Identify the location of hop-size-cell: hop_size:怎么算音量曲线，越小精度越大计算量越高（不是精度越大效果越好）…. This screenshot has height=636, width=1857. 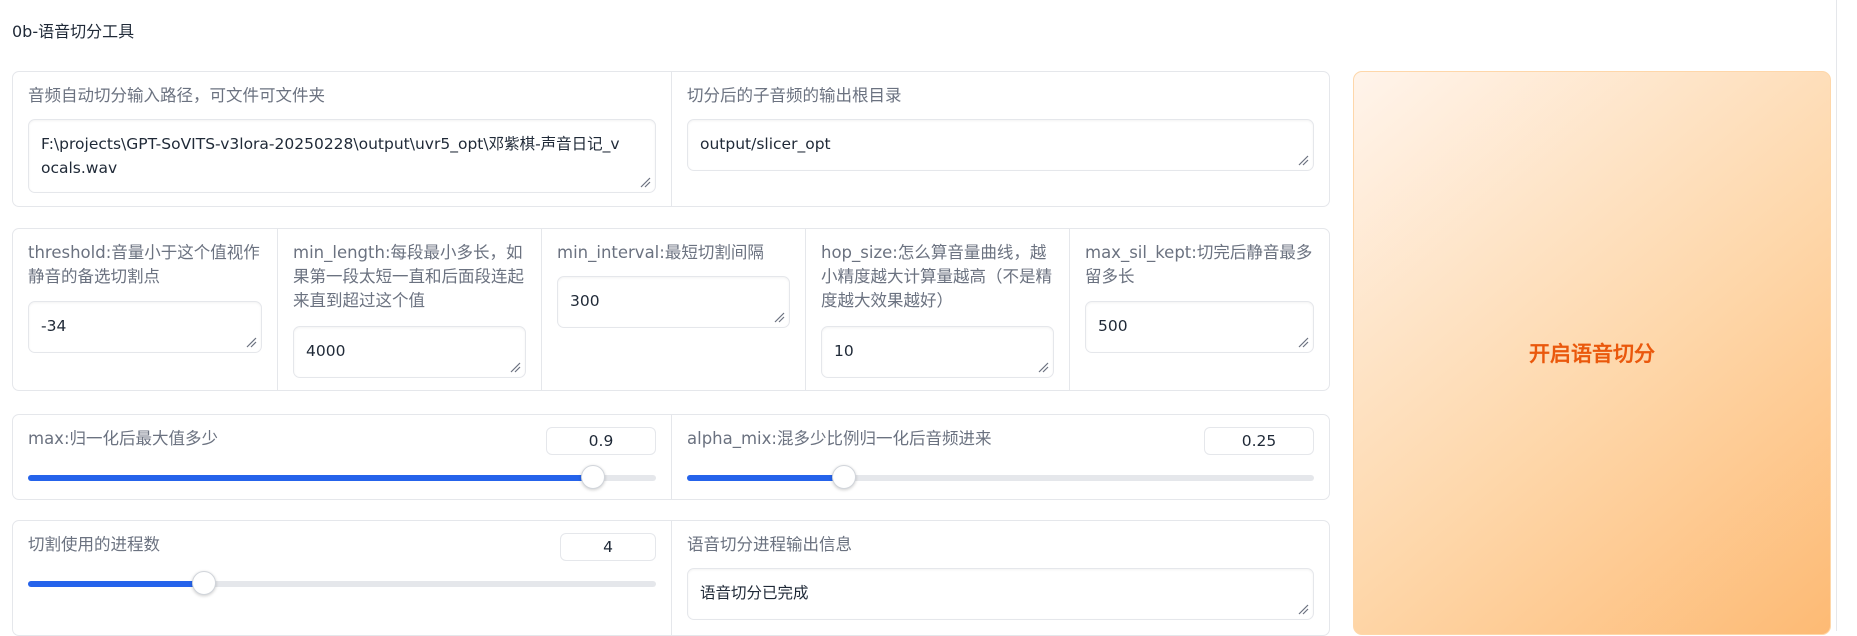
(937, 309).